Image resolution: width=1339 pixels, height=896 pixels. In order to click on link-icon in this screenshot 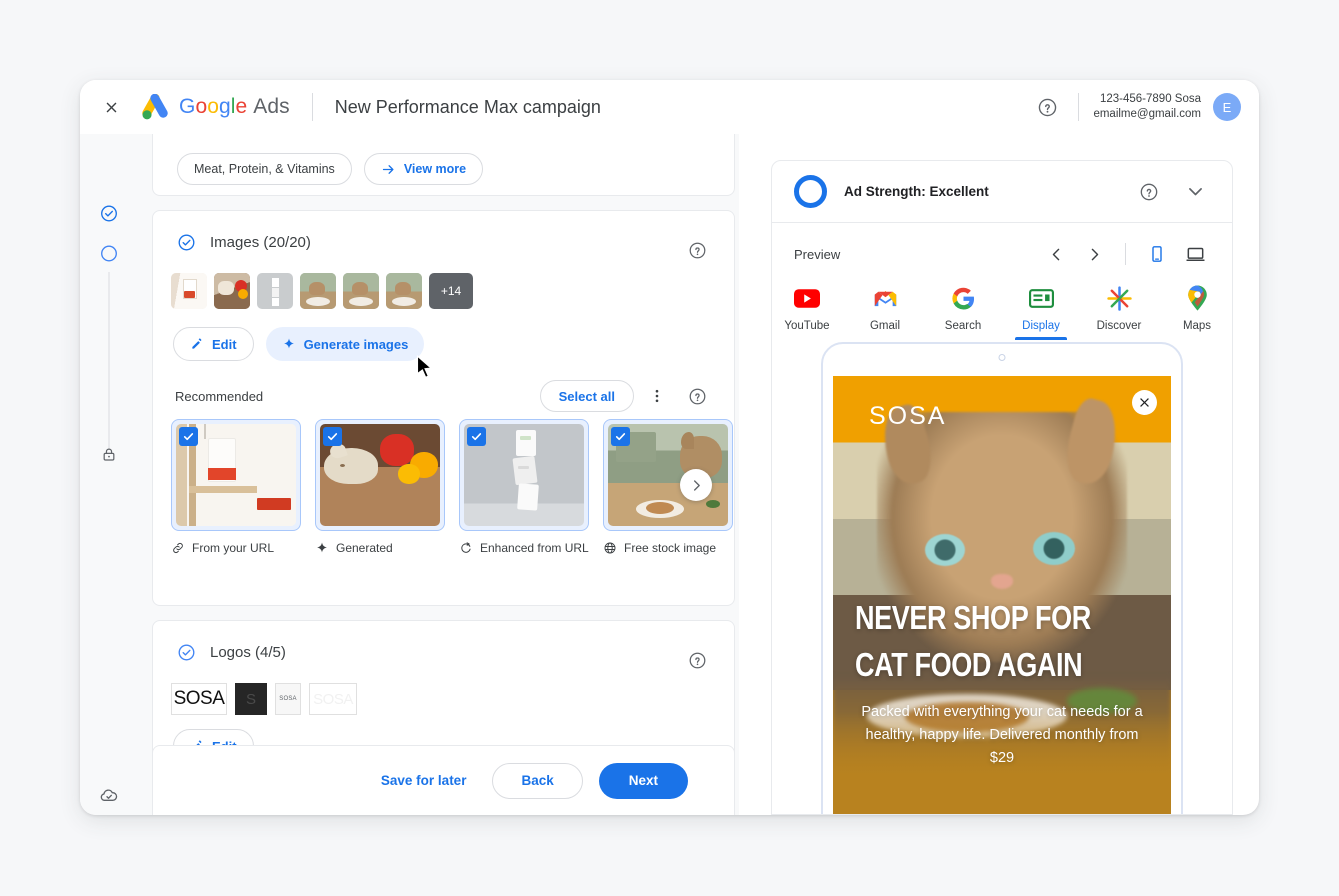, I will do `click(178, 548)`.